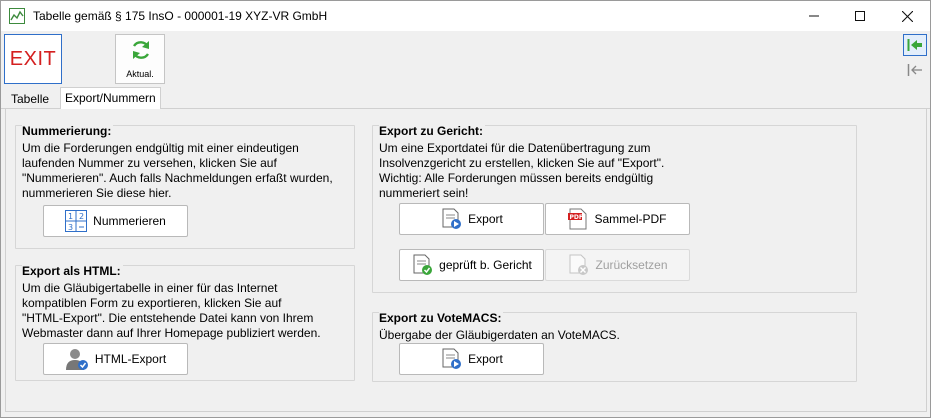 This screenshot has height=418, width=931. I want to click on svg-text: 3, so click(70, 227).